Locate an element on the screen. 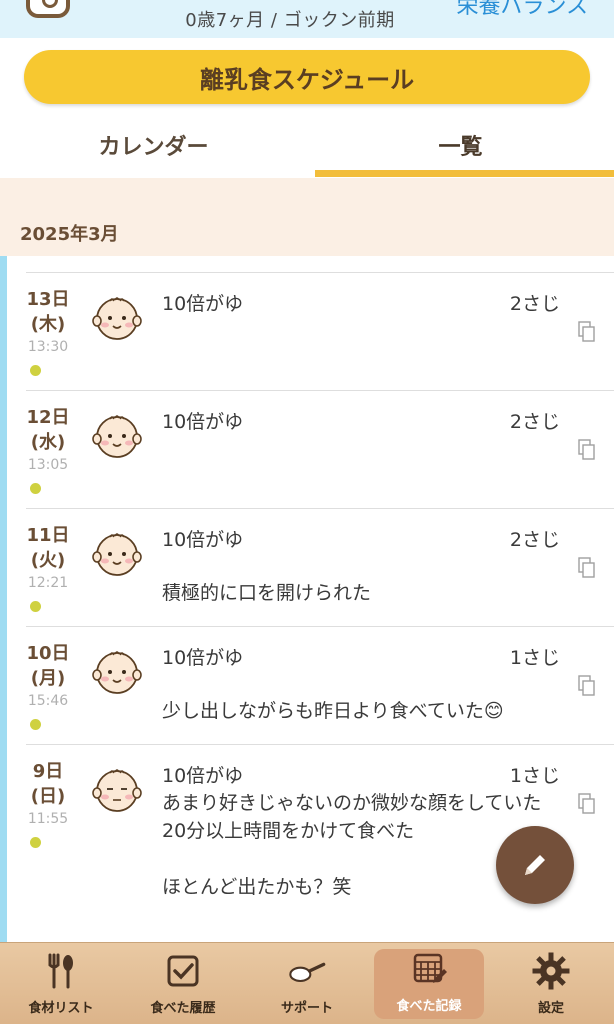 This screenshot has height=1024, width=614. gear-icon is located at coordinates (551, 971).